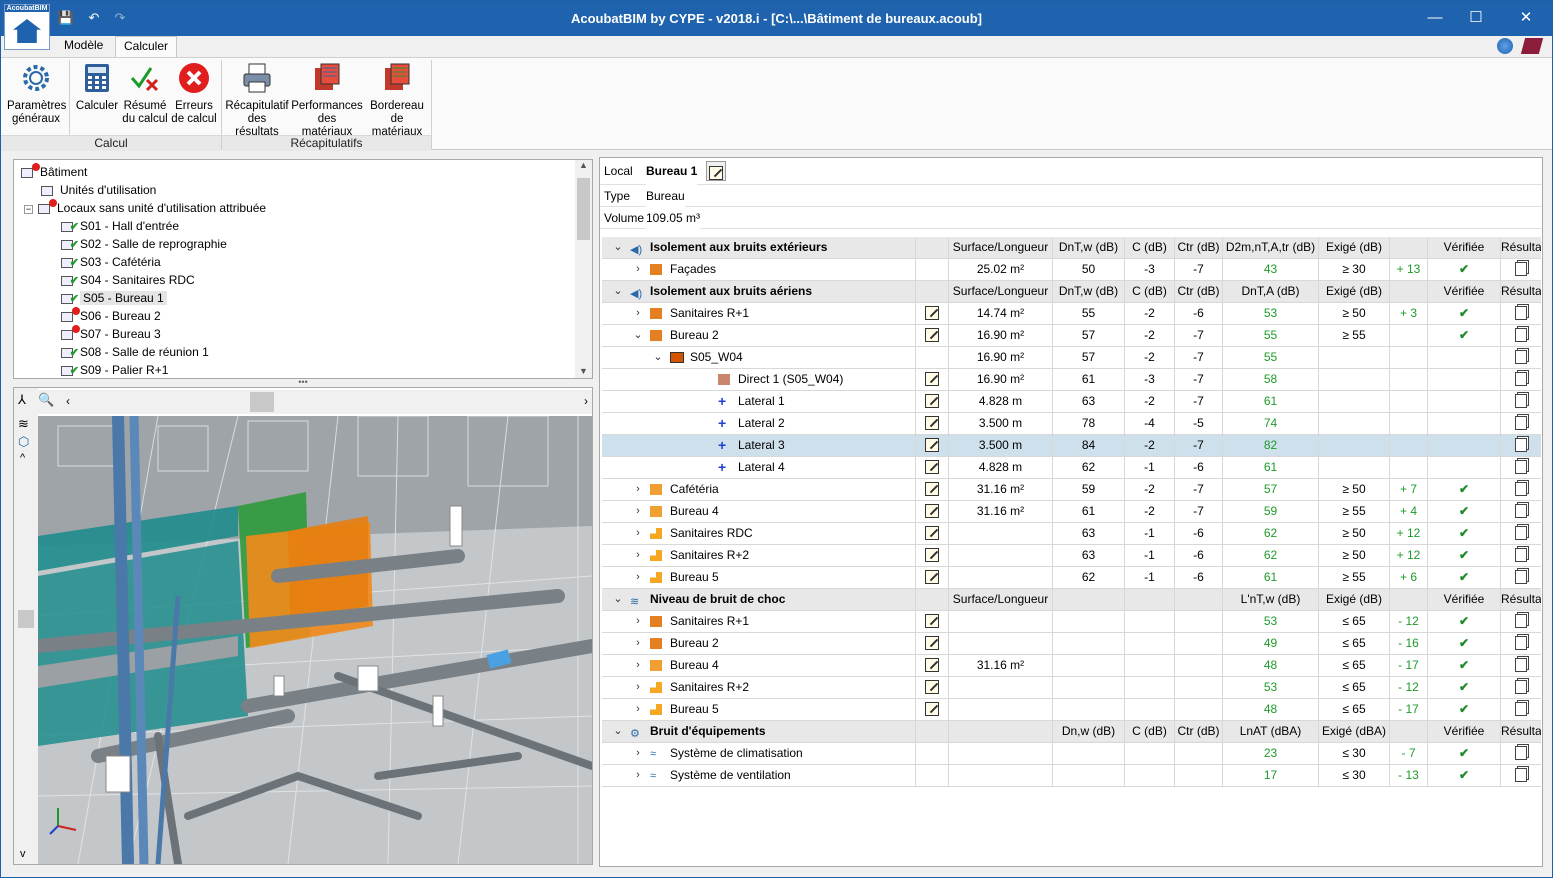 The image size is (1553, 878). Describe the element at coordinates (98, 190) in the screenshot. I see `tree-node: Unités d'utilisation` at that location.